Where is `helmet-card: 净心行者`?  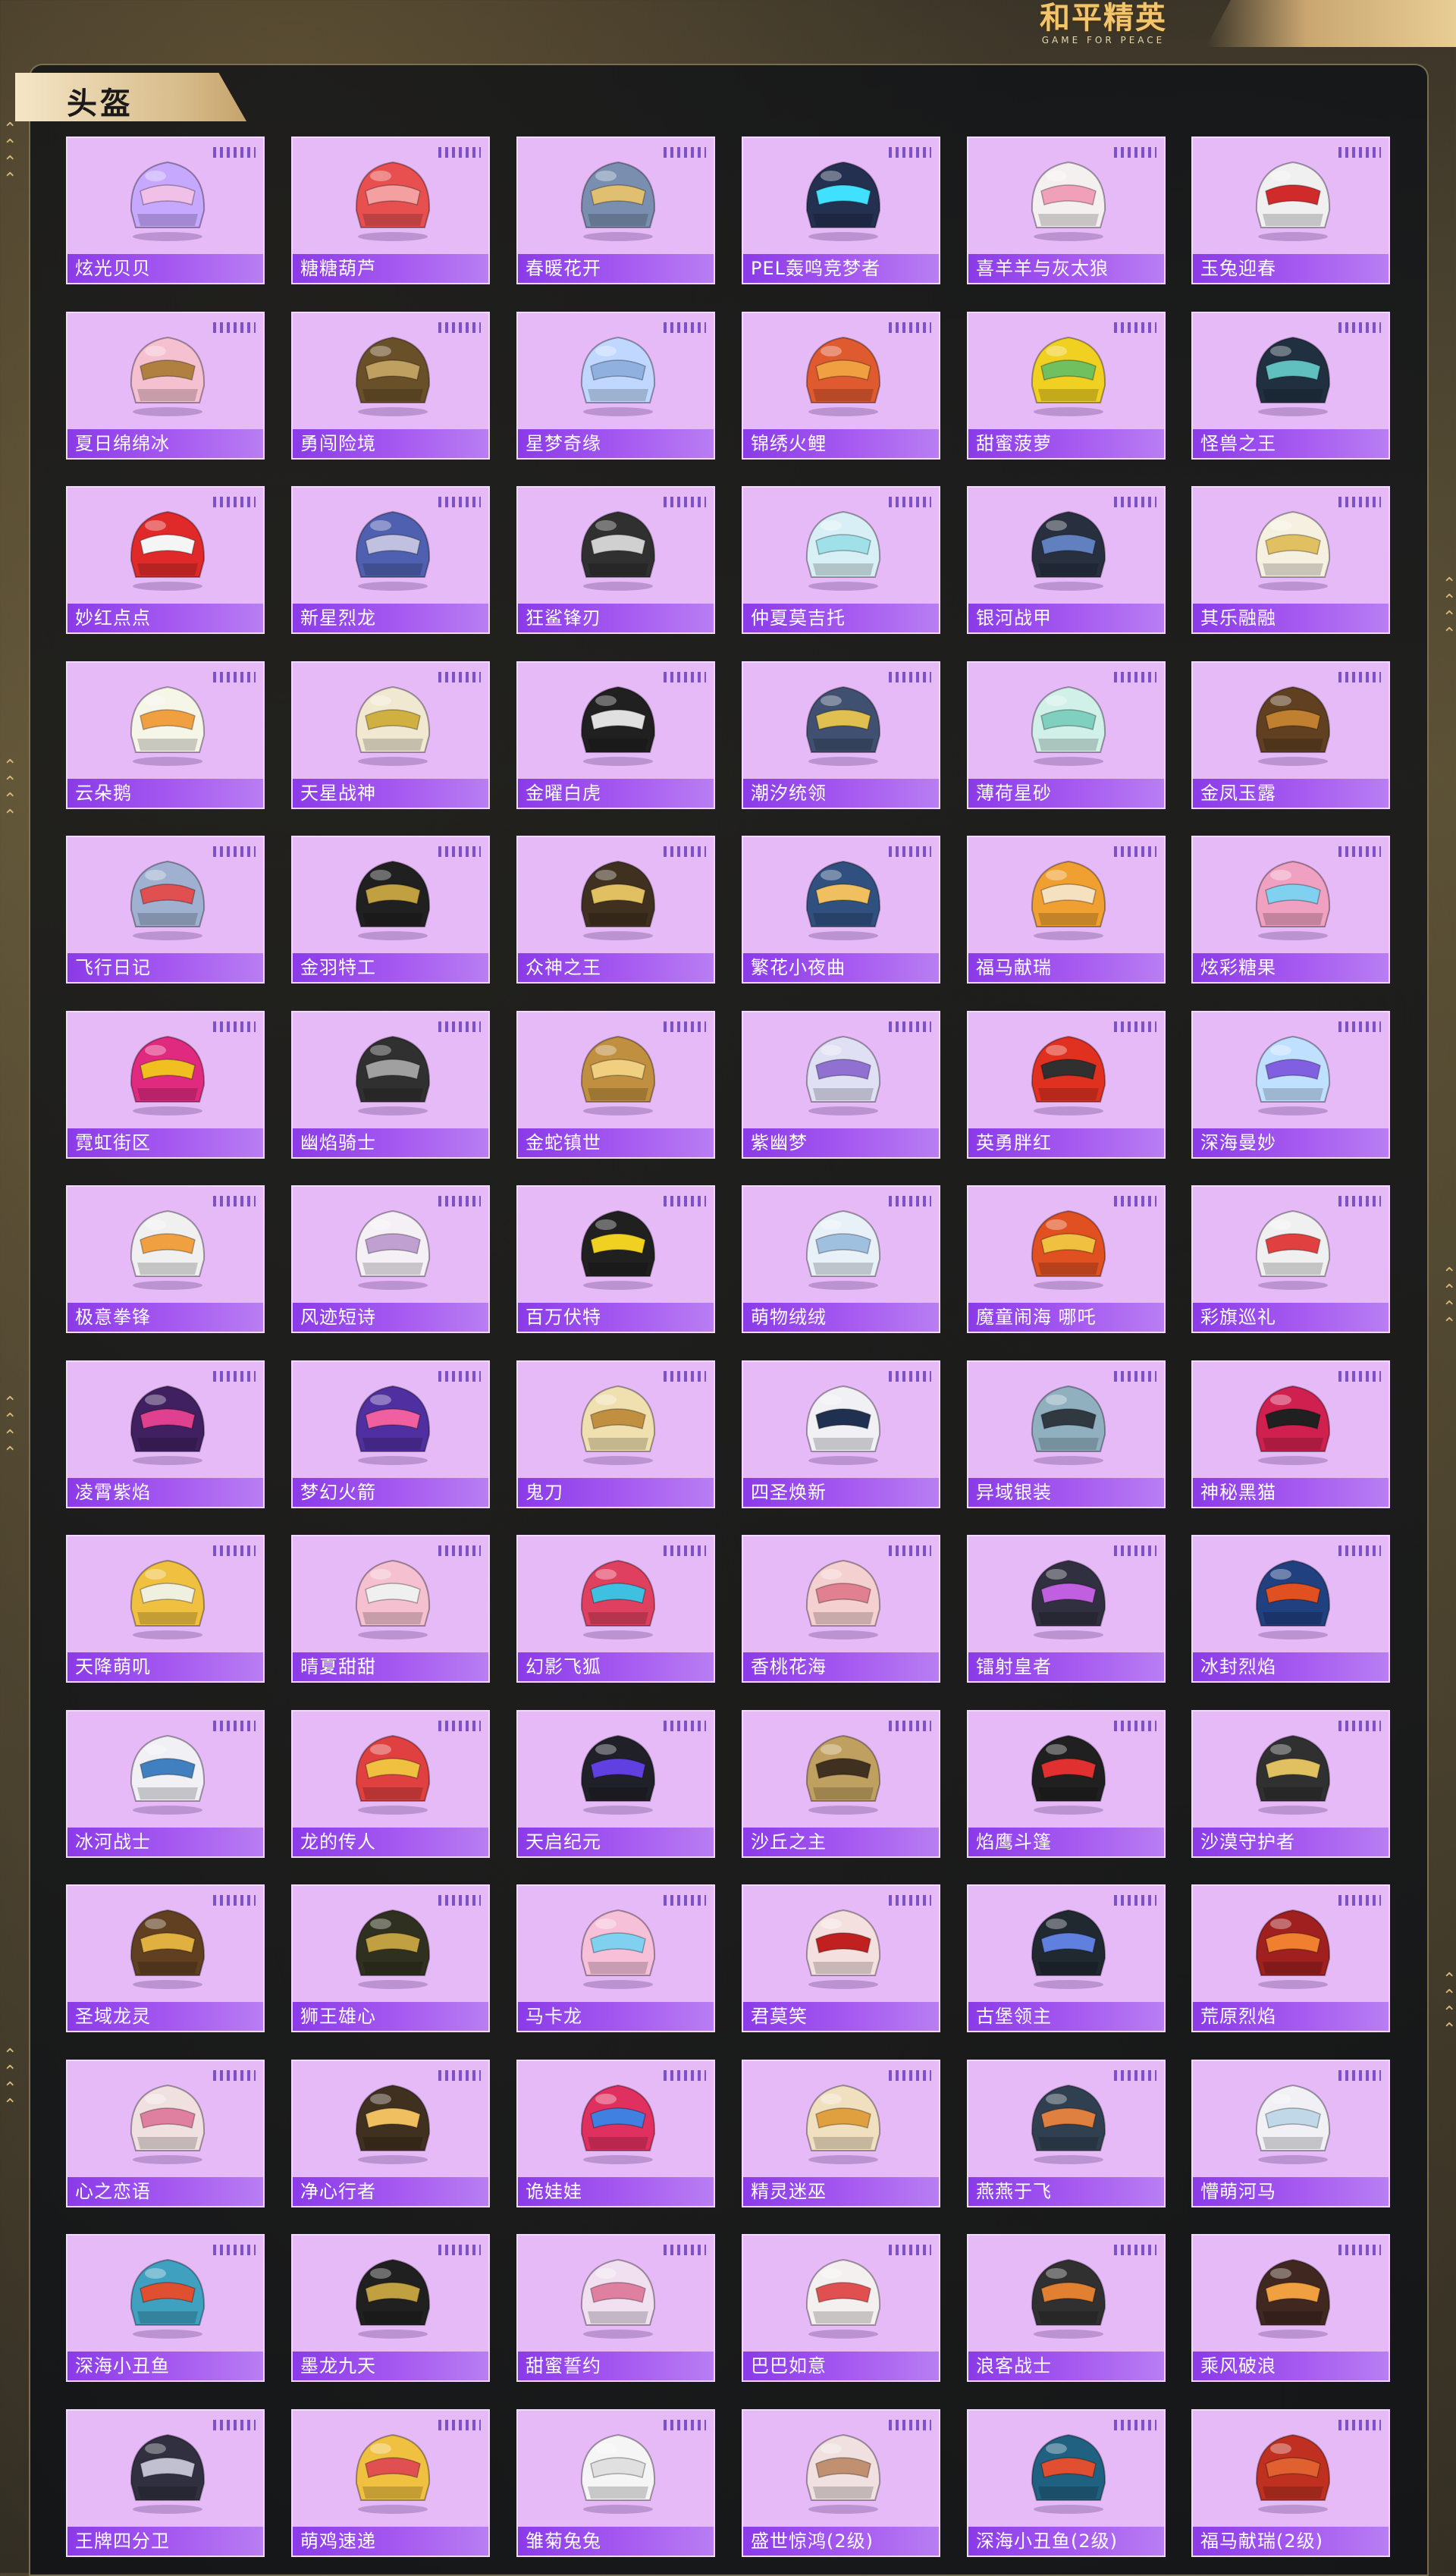 helmet-card: 净心行者 is located at coordinates (390, 2133).